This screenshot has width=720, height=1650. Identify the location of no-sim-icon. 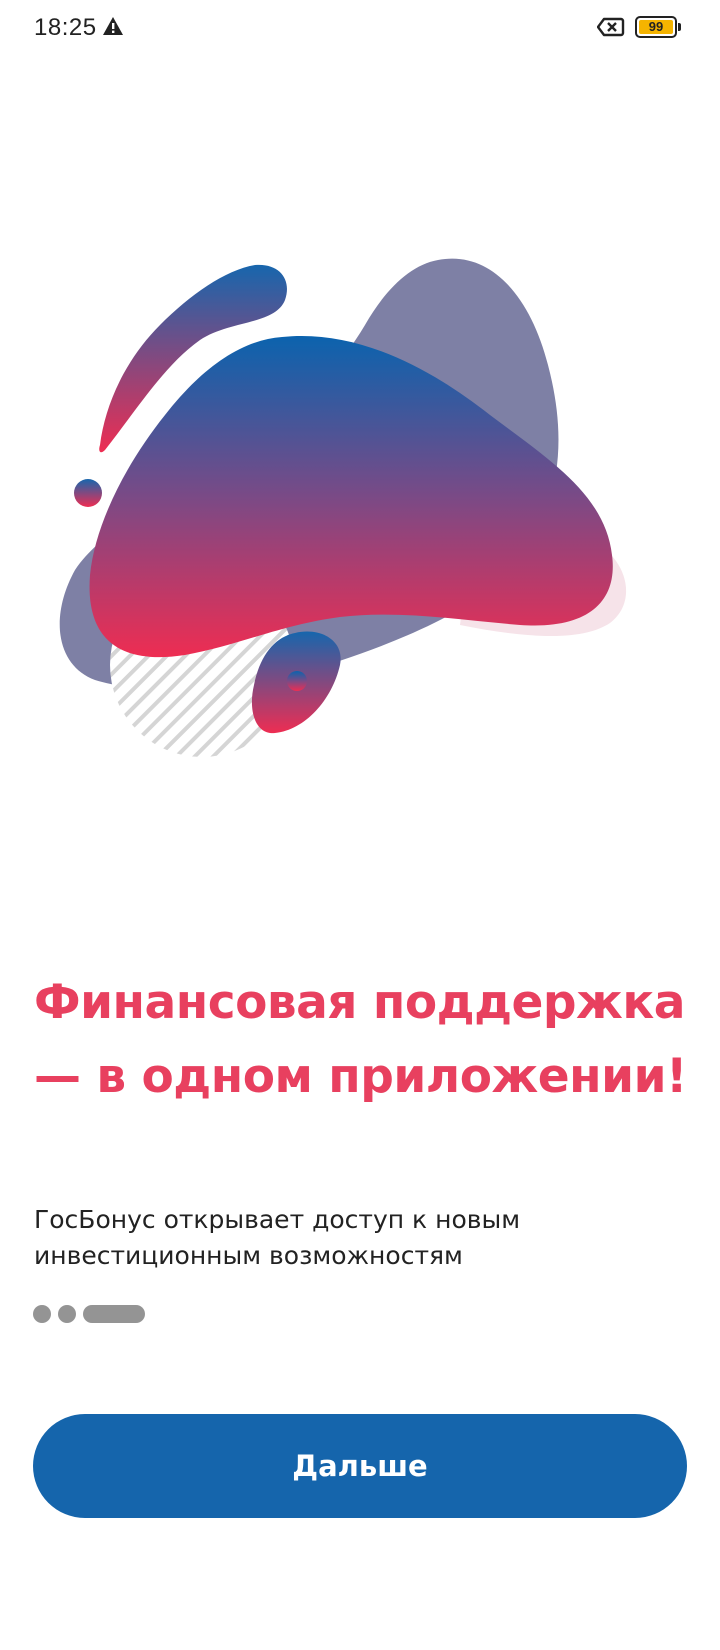
(611, 27).